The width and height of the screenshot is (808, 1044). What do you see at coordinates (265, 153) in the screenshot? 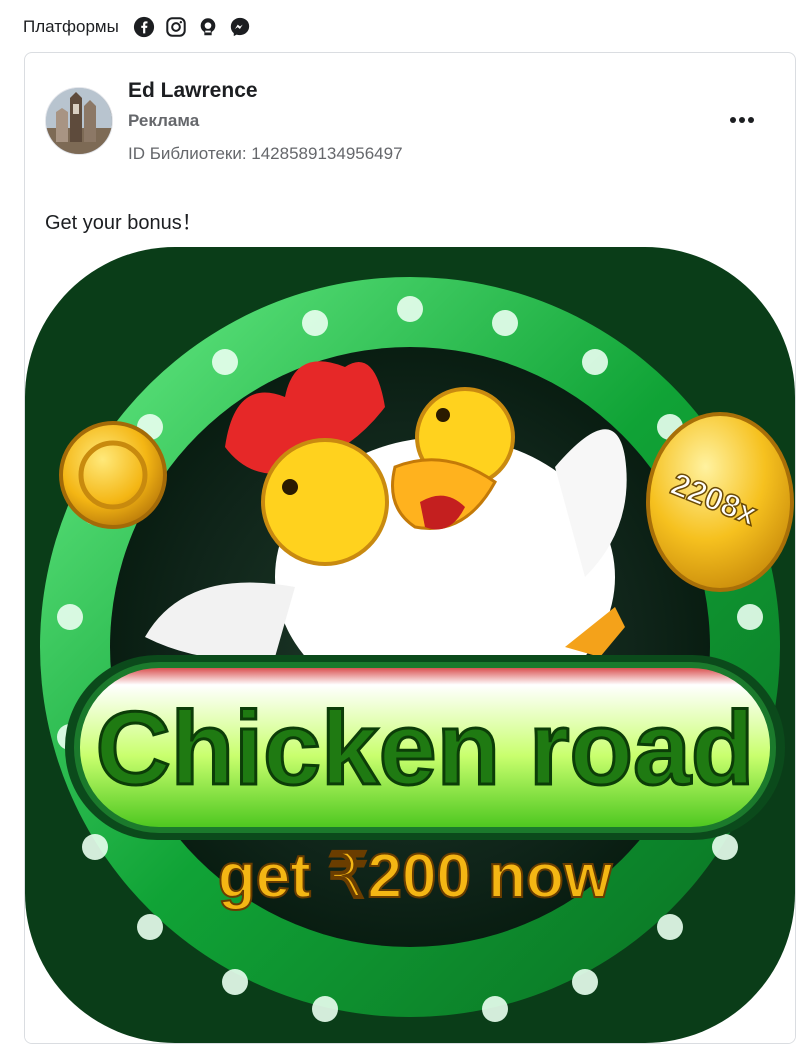
I see `library-id: ID Библиотеки: 1428589134956497` at bounding box center [265, 153].